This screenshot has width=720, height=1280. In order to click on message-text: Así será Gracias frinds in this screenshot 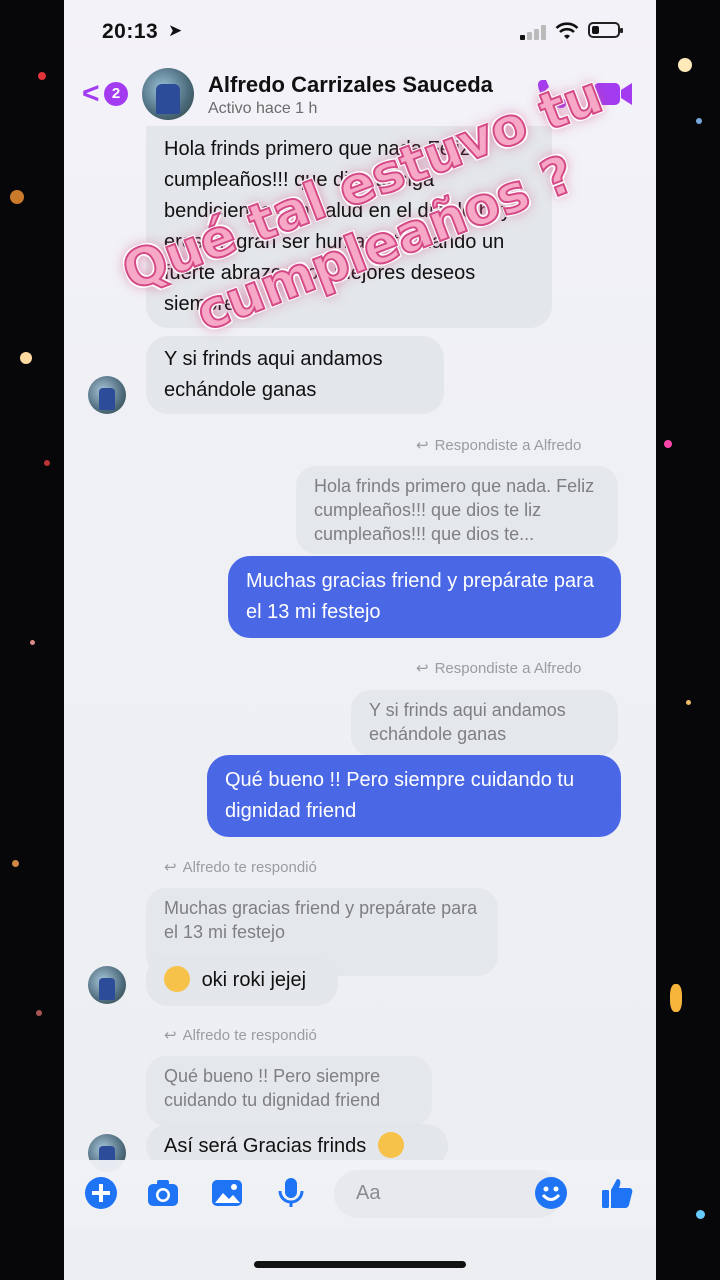, I will do `click(265, 1146)`.